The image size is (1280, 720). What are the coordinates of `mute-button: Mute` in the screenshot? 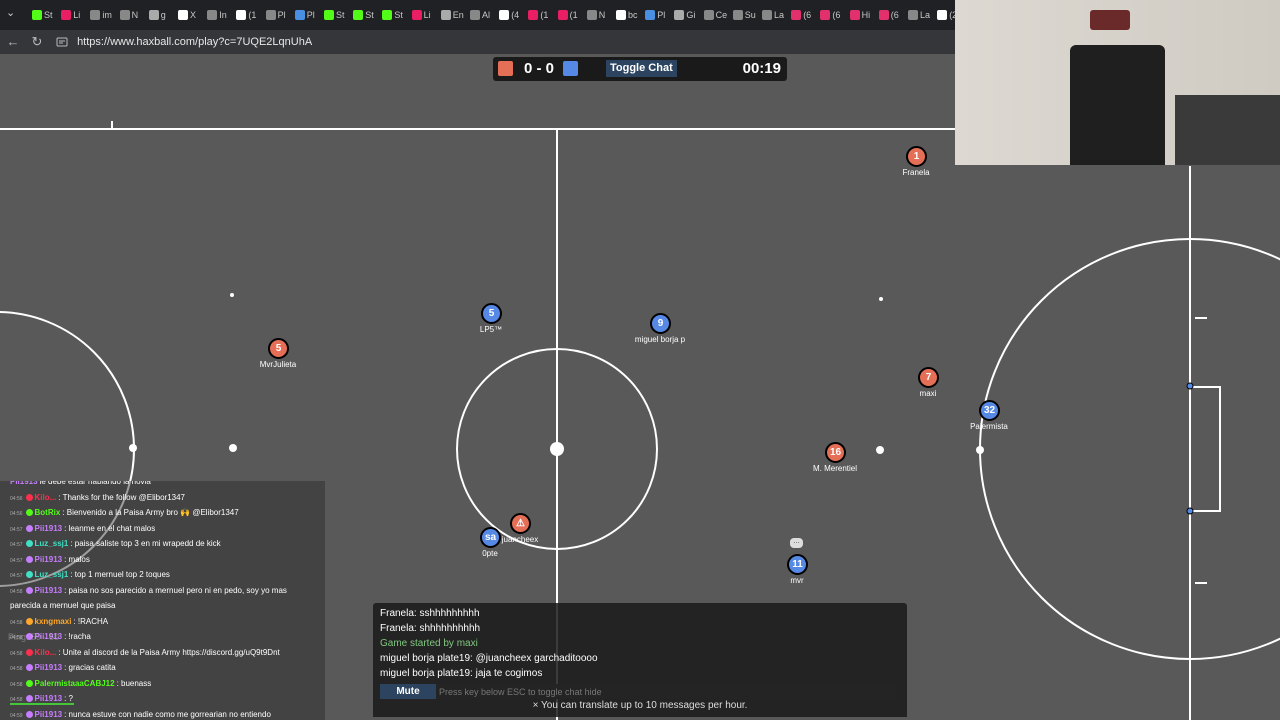 It's located at (408, 691).